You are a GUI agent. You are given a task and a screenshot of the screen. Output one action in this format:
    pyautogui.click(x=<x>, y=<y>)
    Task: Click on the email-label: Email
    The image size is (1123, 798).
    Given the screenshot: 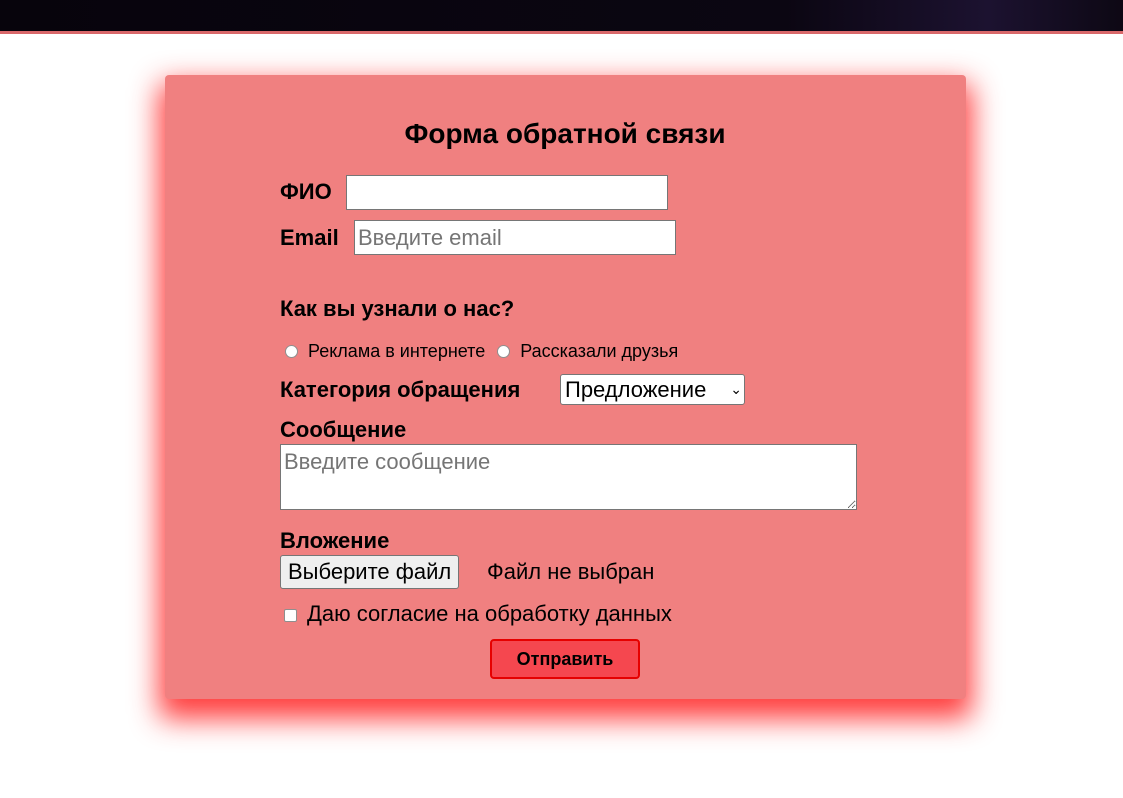 What is the action you would take?
    pyautogui.click(x=309, y=237)
    